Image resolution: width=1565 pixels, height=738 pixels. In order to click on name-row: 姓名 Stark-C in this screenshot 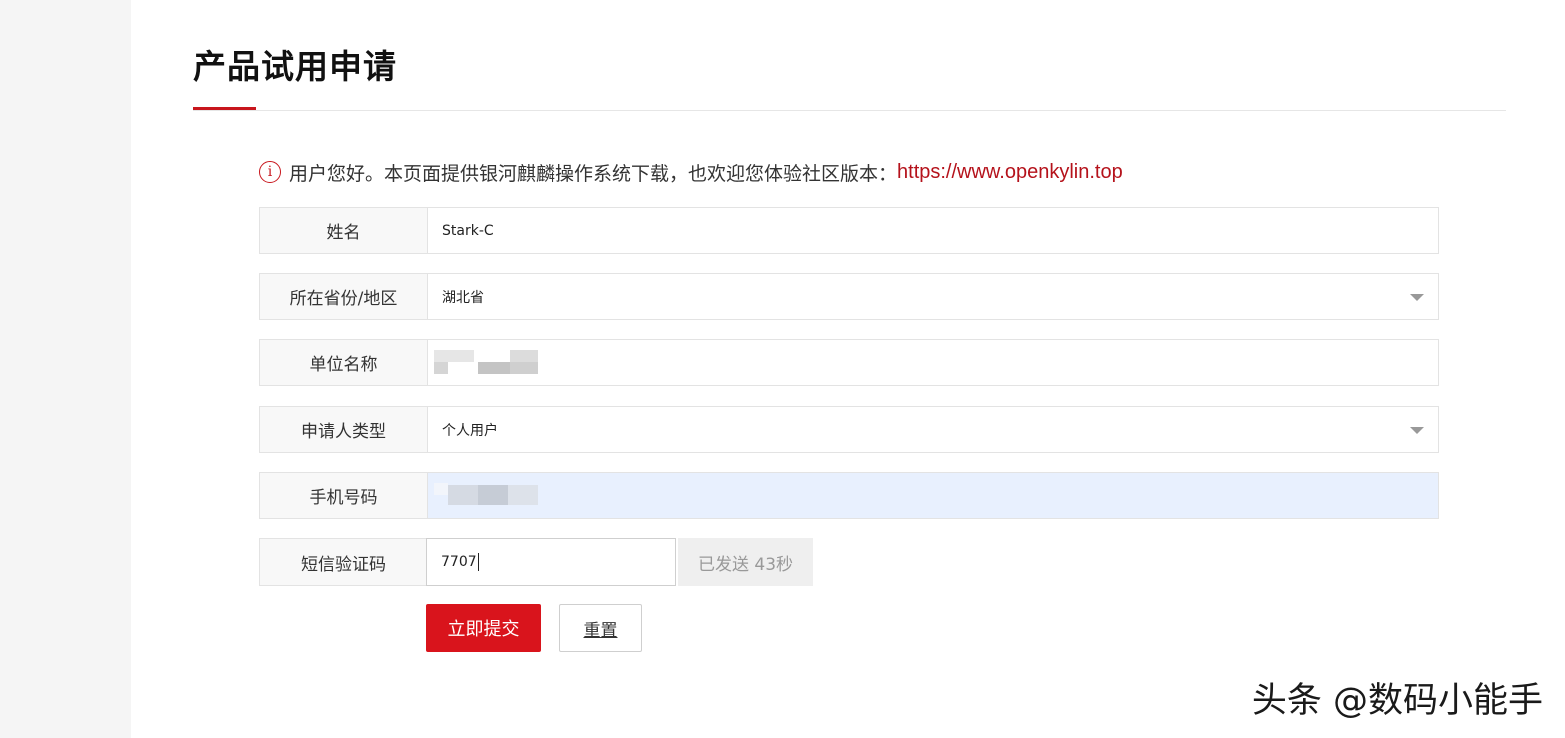, I will do `click(849, 230)`.